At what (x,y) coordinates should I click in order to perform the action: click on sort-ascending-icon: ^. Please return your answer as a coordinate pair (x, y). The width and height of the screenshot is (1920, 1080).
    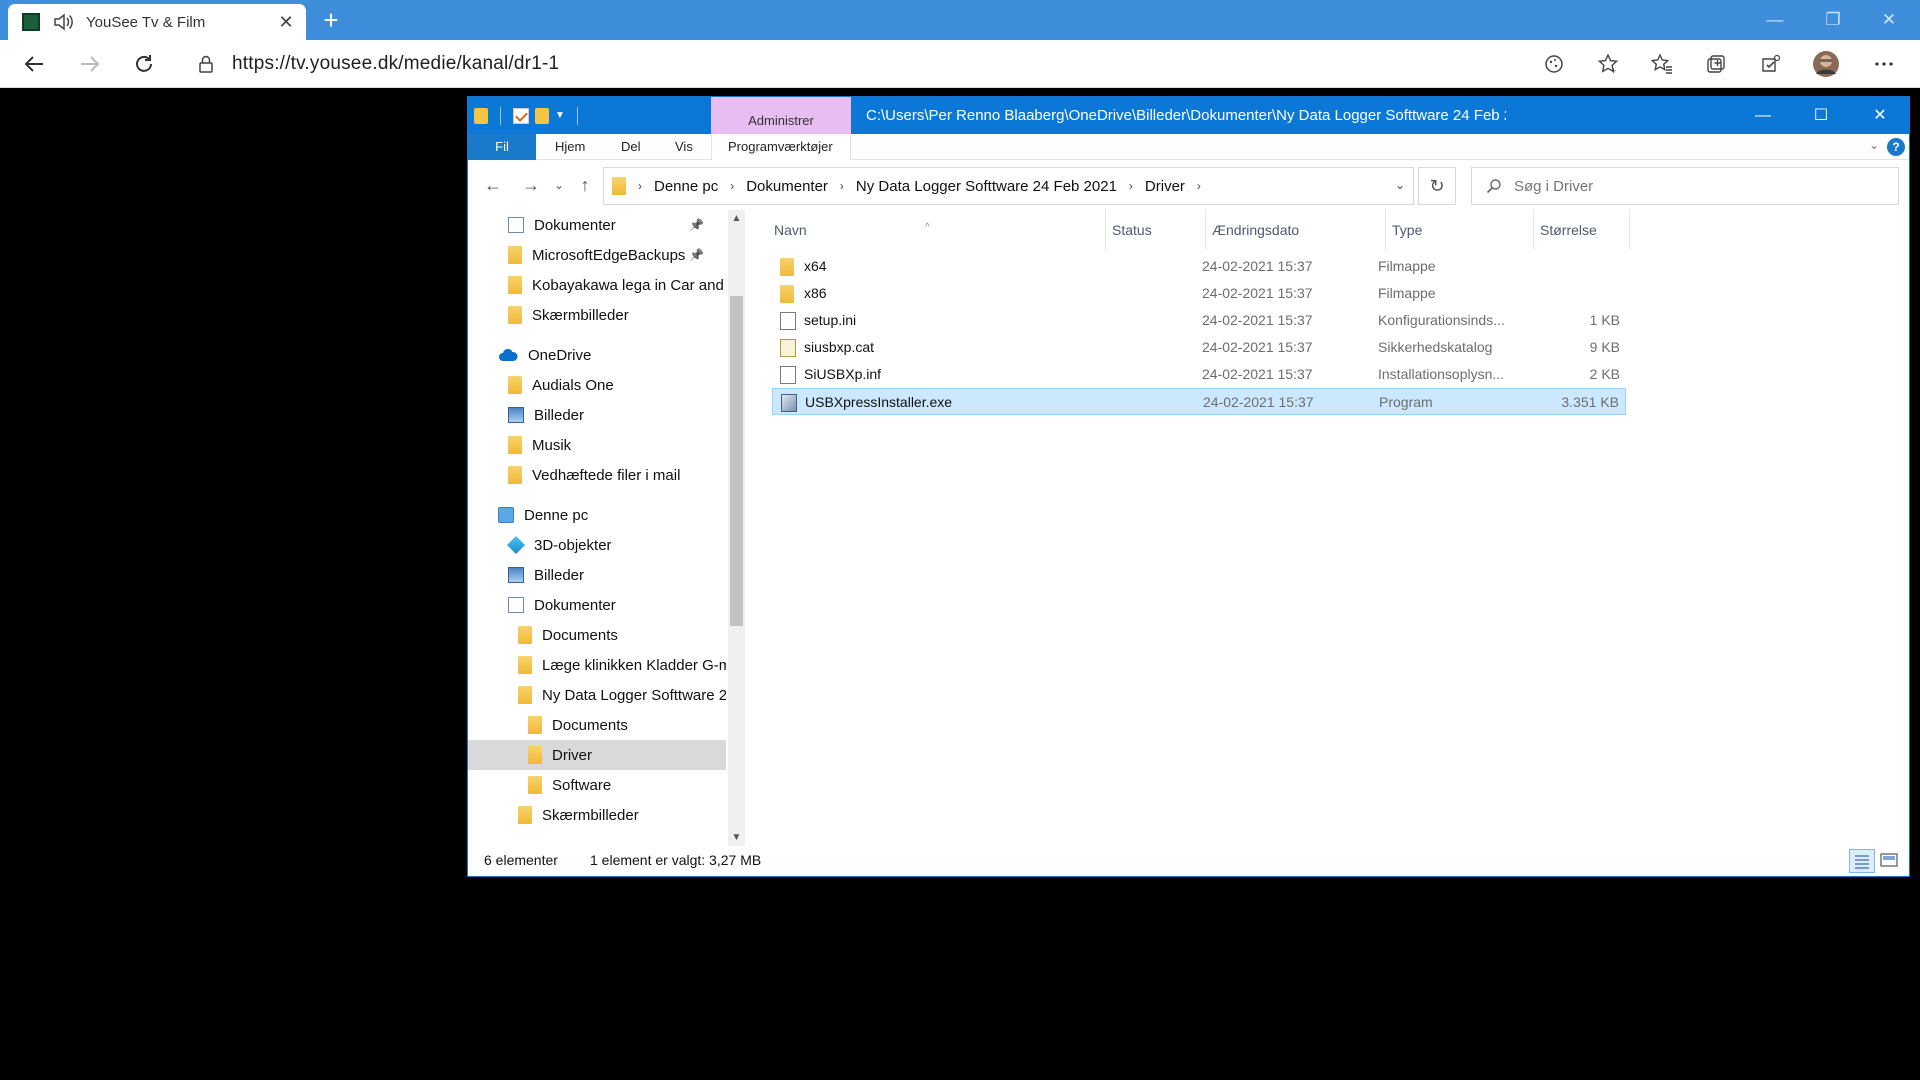
    Looking at the image, I should click on (927, 227).